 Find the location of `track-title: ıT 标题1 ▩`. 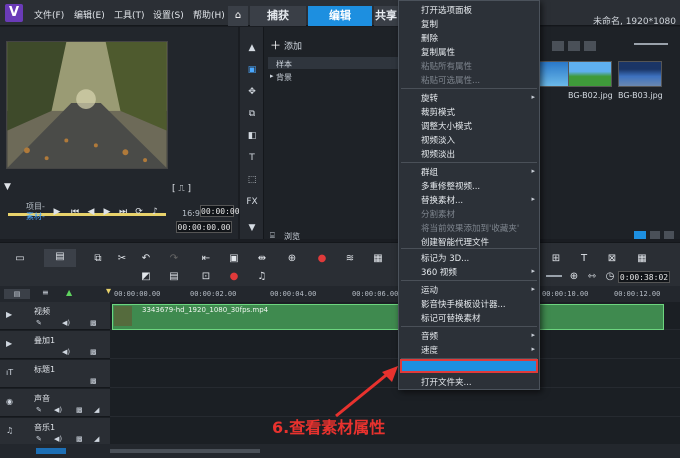

track-title: ıT 标题1 ▩ is located at coordinates (55, 374).